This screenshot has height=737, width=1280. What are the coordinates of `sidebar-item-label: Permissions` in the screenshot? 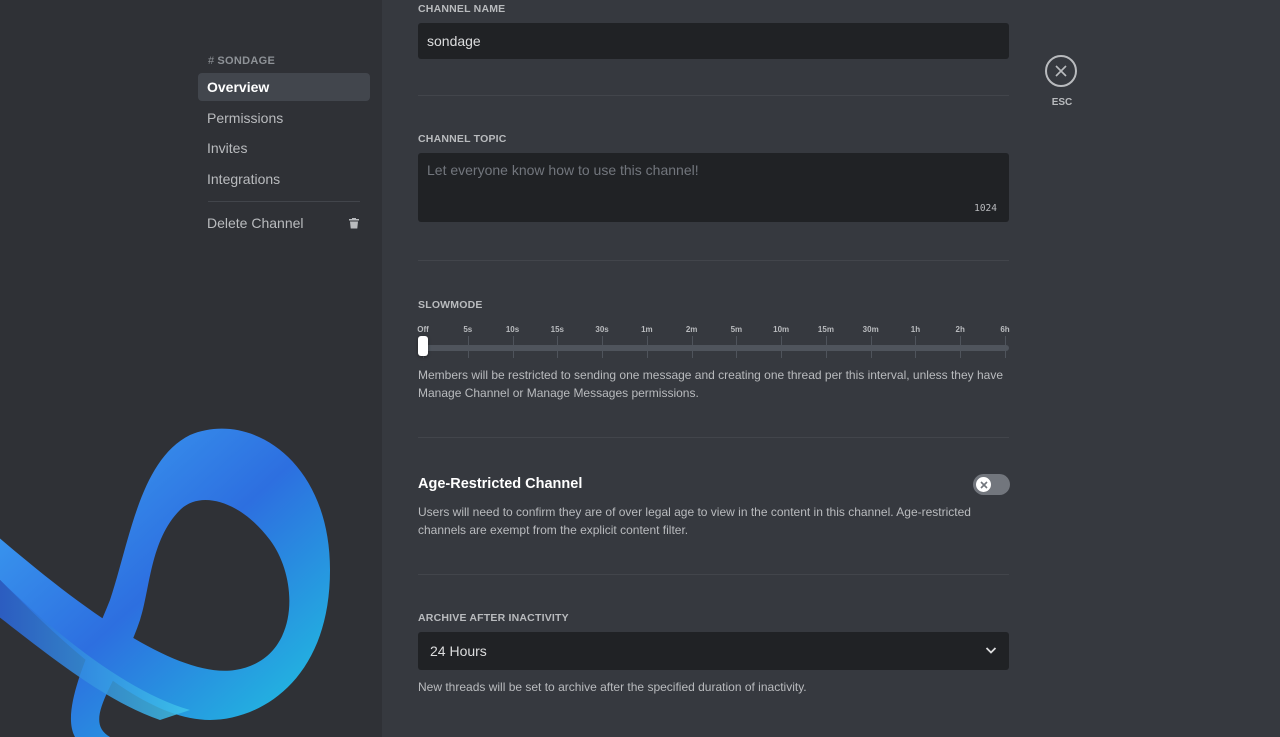 It's located at (245, 117).